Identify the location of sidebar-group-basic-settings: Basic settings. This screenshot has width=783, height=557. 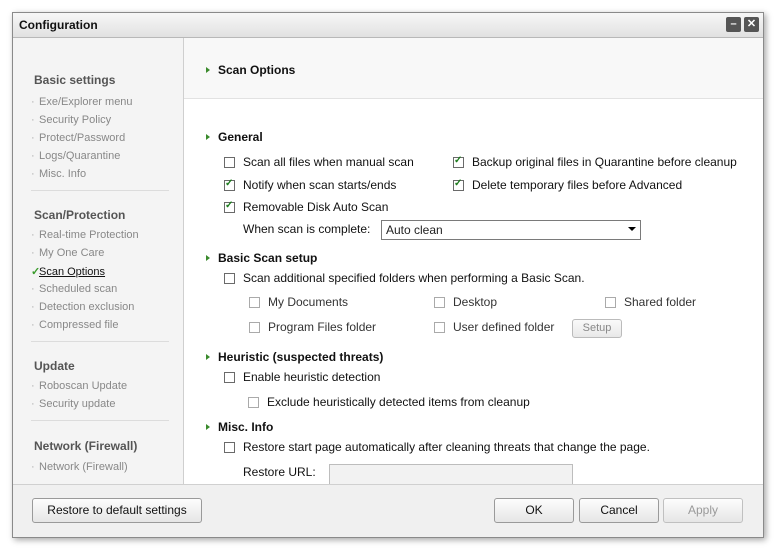
(74, 80).